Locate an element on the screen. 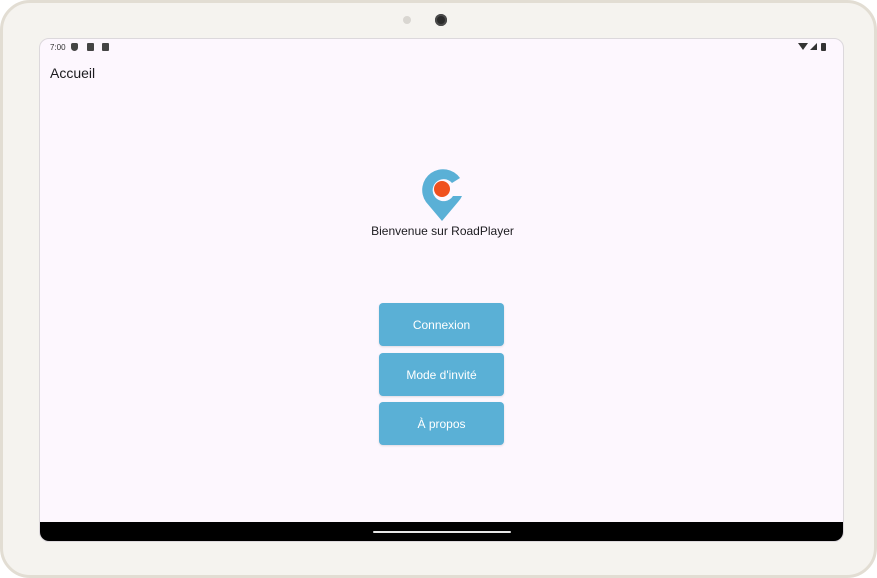  shield-icon is located at coordinates (74, 47).